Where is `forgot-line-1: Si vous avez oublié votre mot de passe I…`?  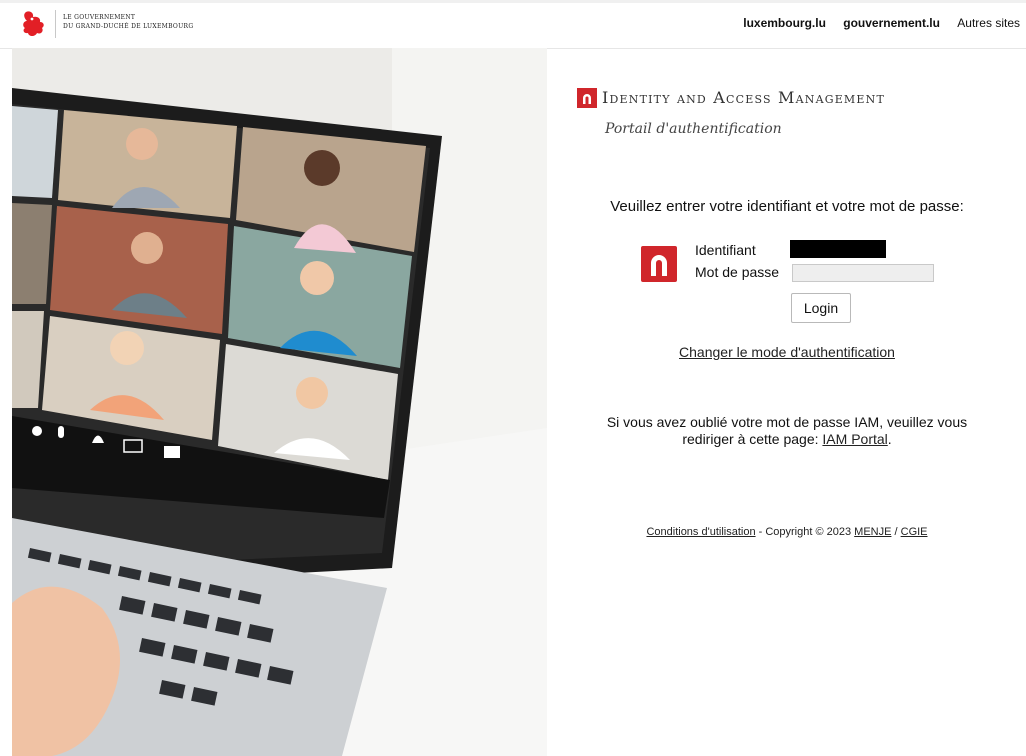 forgot-line-1: Si vous avez oublié votre mot de passe I… is located at coordinates (787, 422).